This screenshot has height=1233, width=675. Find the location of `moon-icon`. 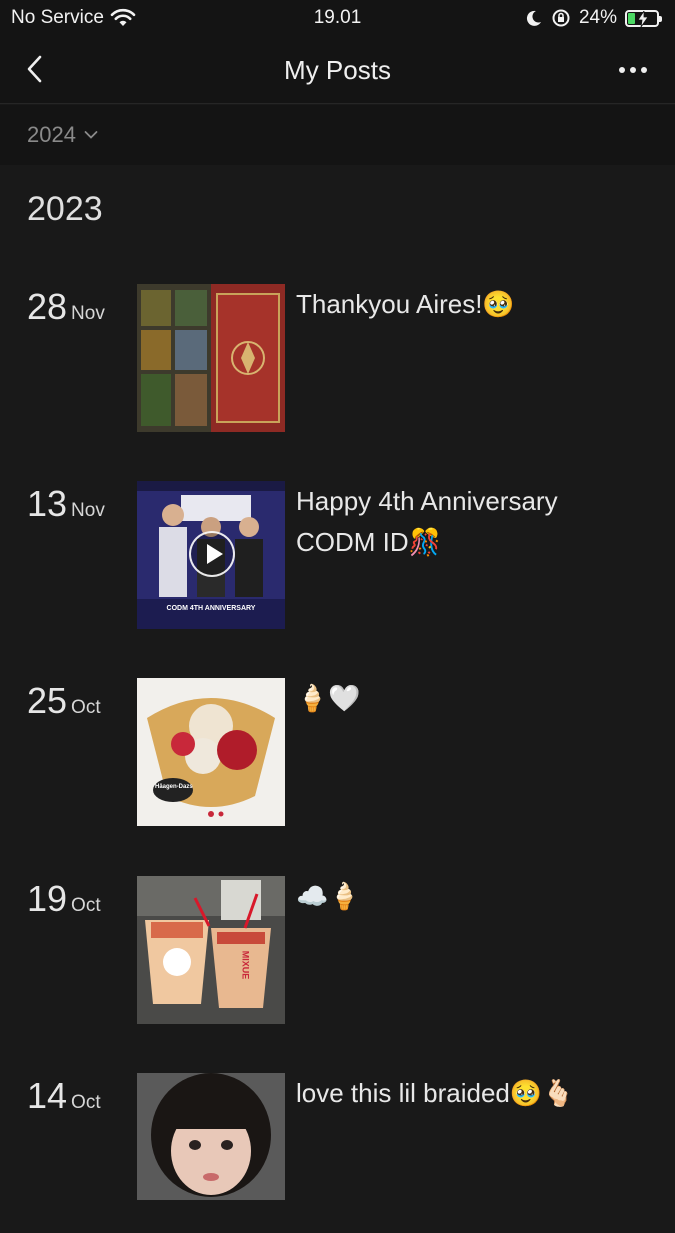

moon-icon is located at coordinates (533, 18).